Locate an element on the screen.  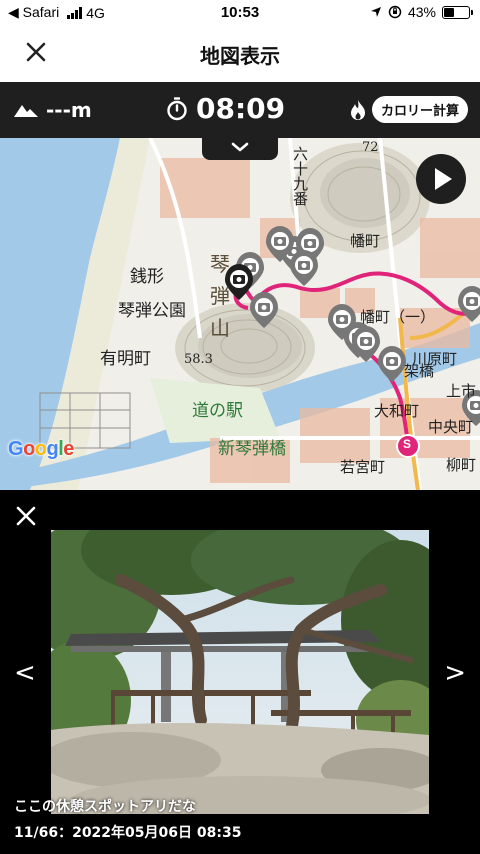
playback-button is located at coordinates (441, 179).